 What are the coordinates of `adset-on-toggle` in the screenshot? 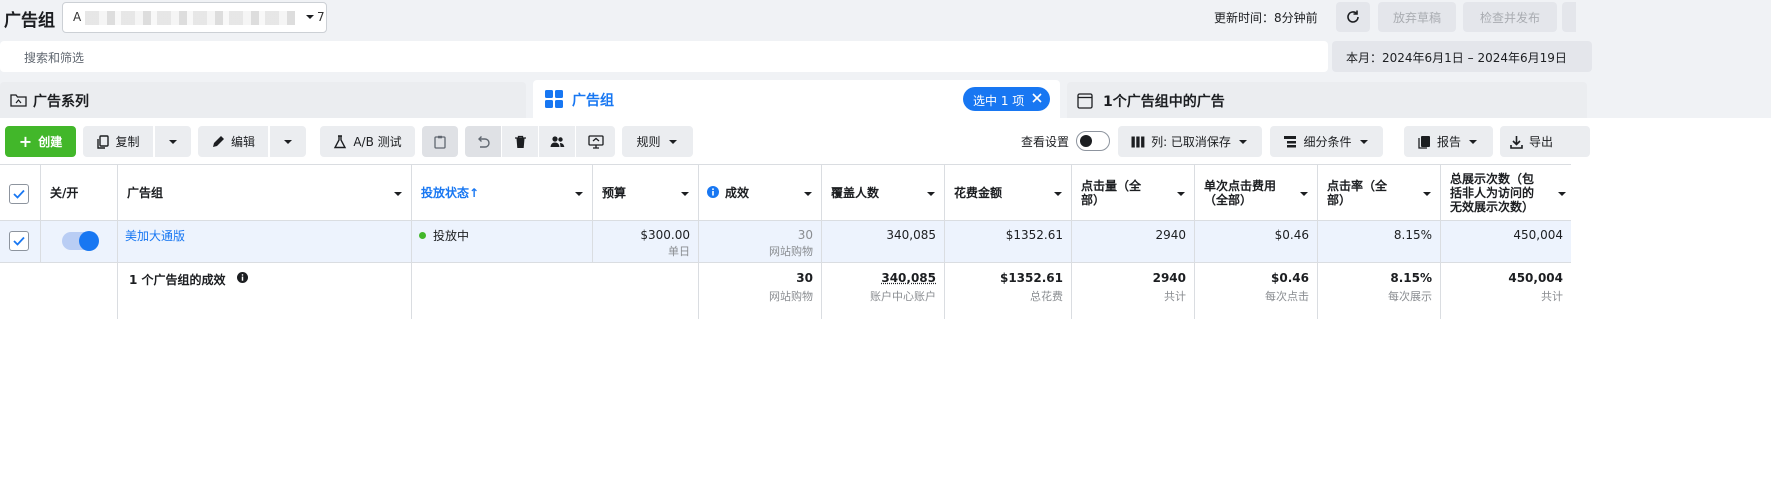 It's located at (80, 241).